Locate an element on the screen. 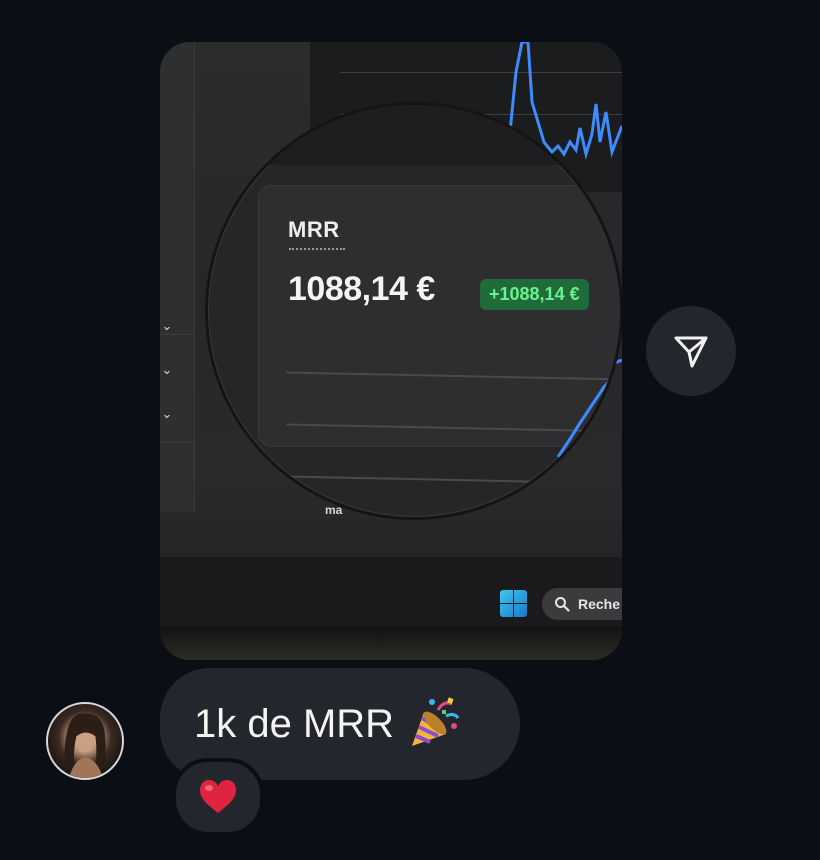  windows-logo-icon is located at coordinates (513, 603).